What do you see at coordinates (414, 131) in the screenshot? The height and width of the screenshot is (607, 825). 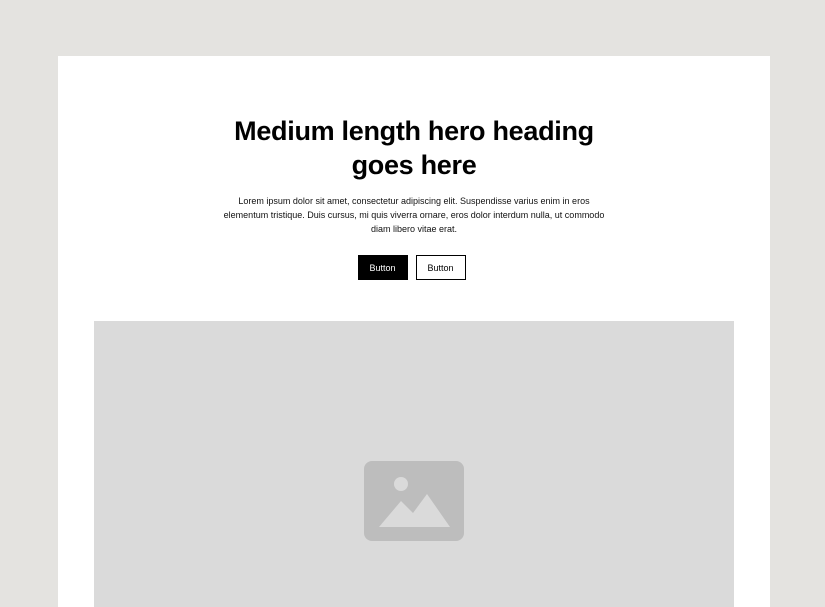 I see `hero-heading-line-1: Medium length hero heading` at bounding box center [414, 131].